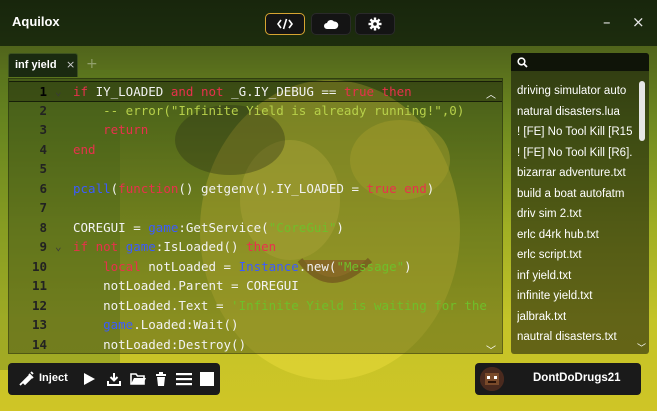  I want to click on code-token: notLoaded:Destroy(), so click(160, 344).